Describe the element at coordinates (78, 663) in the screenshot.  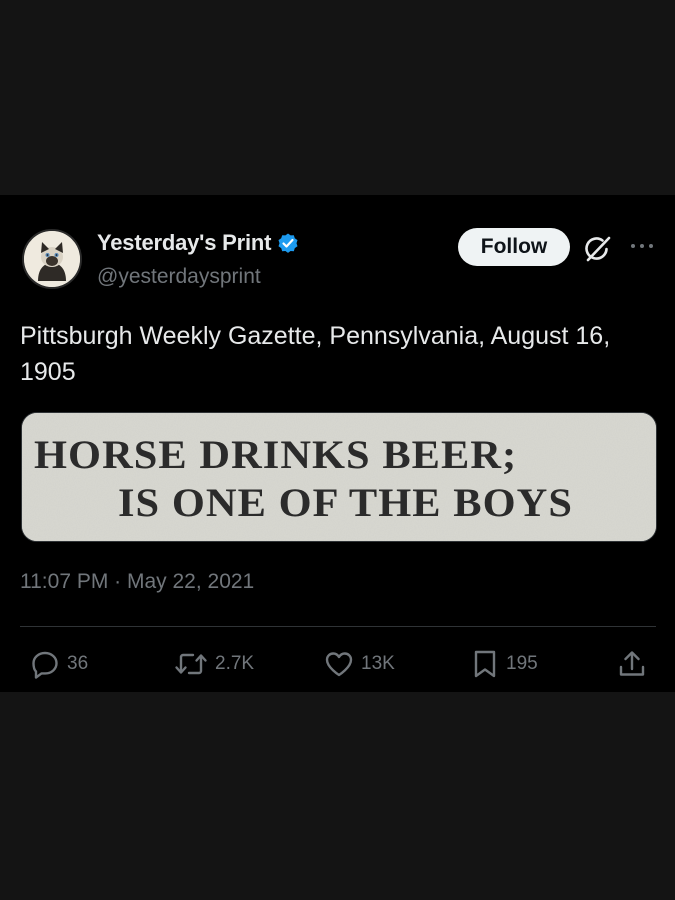
I see `reply-count: 36` at that location.